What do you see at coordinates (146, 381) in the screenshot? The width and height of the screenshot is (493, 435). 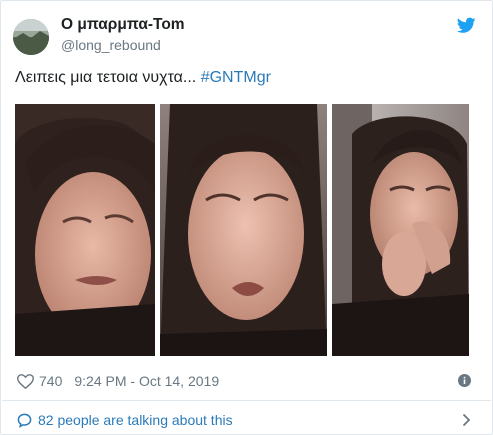 I see `tweet-timestamp: 9:24 PM - Oct 14, 2019` at bounding box center [146, 381].